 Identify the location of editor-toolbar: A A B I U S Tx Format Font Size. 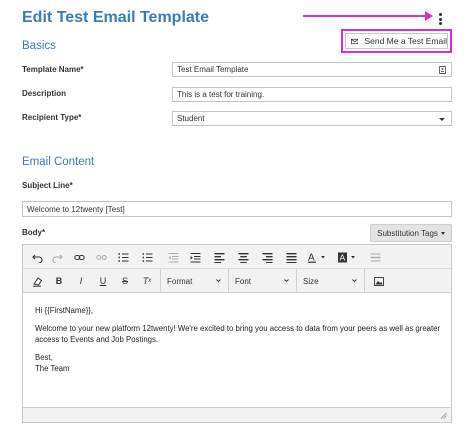
(237, 269).